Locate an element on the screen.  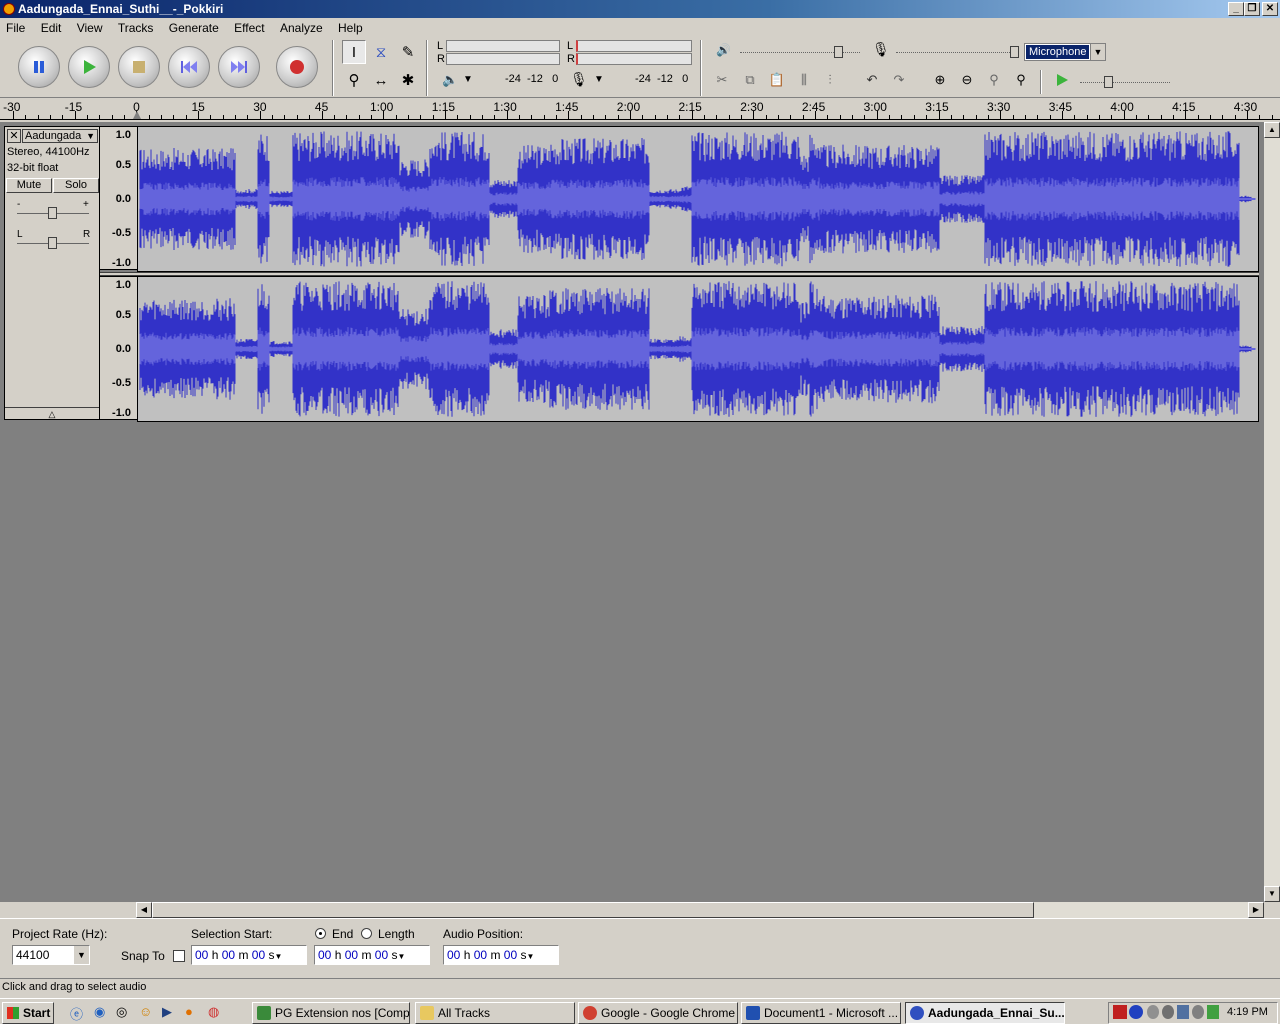
playhead-marker-icon is located at coordinates (137, 115).